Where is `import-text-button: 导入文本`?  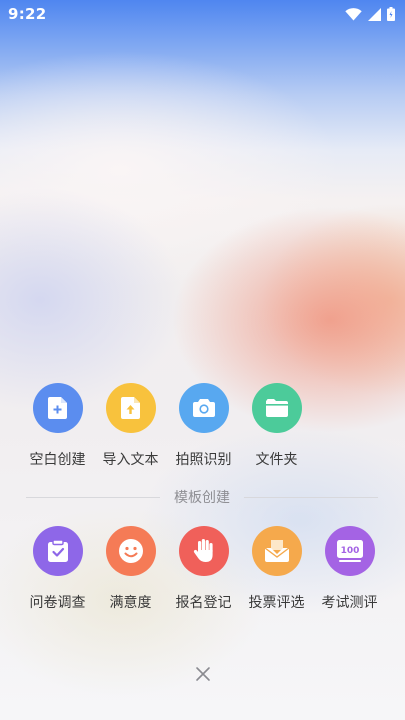 import-text-button: 导入文本 is located at coordinates (130, 426).